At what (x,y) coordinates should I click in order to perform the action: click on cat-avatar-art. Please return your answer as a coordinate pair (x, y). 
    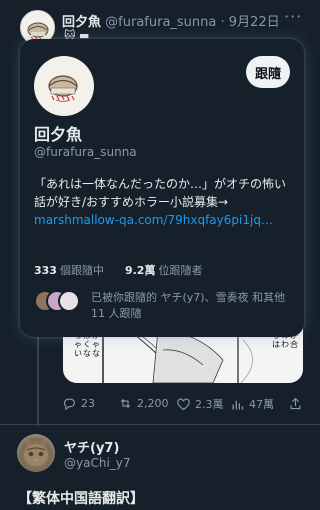
    Looking at the image, I should click on (36, 452).